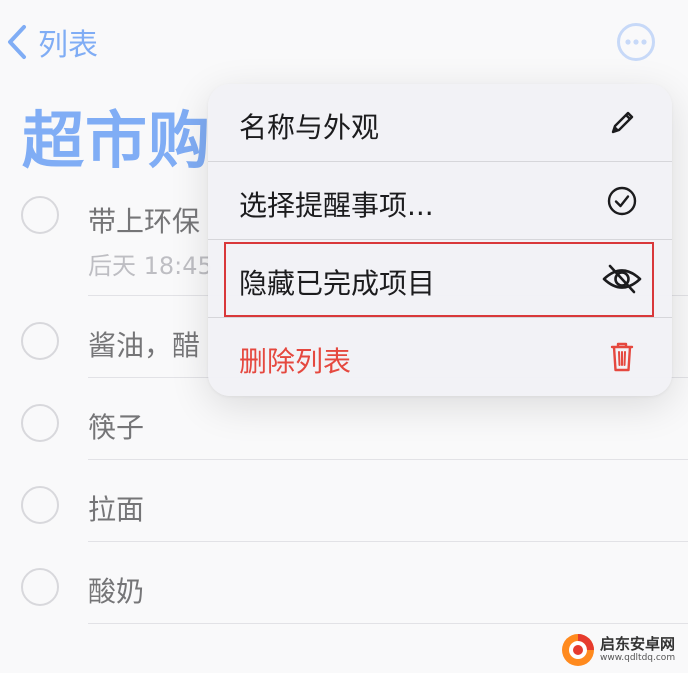  I want to click on pencil-icon, so click(622, 123).